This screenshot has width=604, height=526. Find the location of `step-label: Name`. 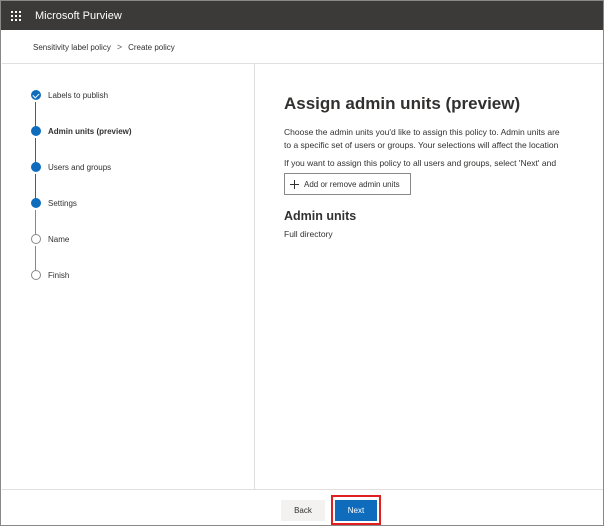

step-label: Name is located at coordinates (59, 239).